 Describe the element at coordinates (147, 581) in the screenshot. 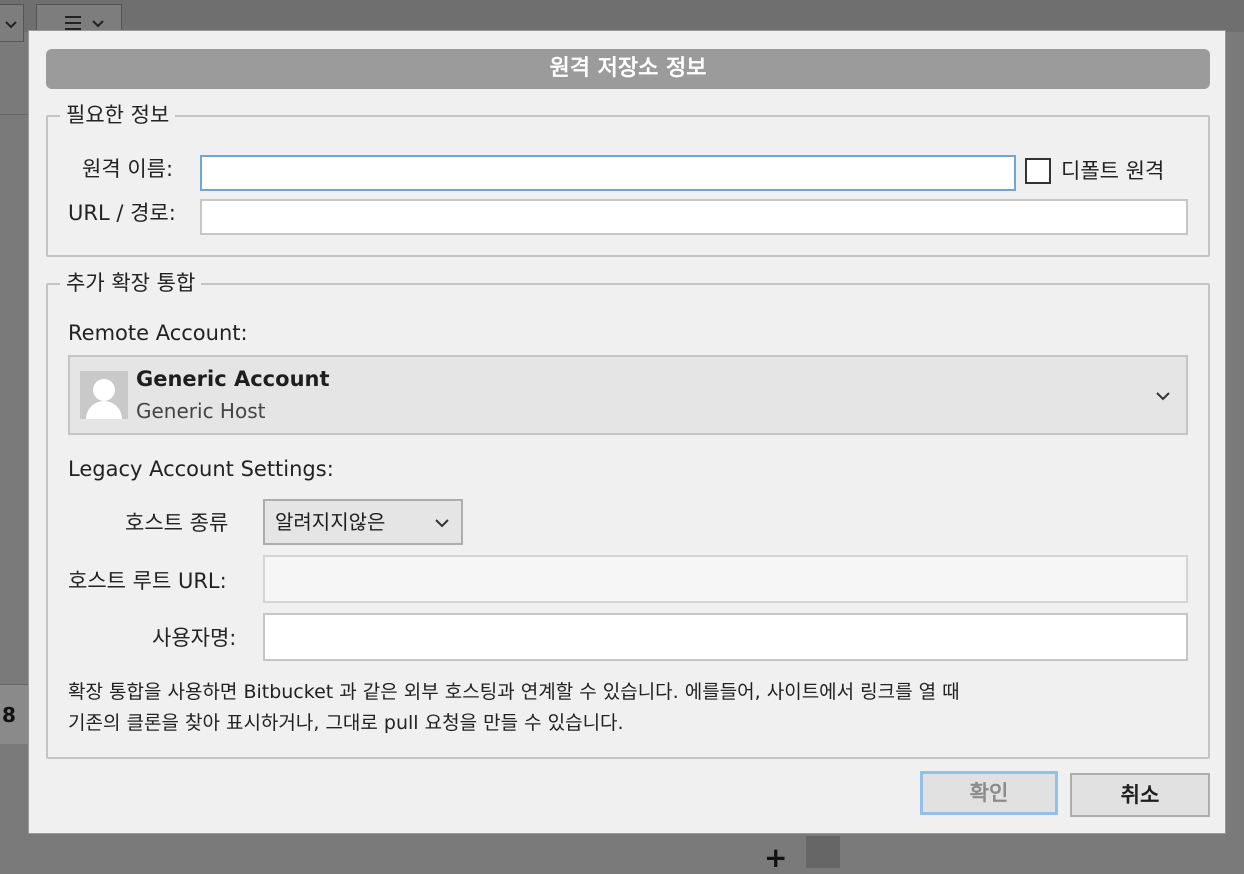

I see `host-root-url-label: 호스트 루트 URL:` at that location.